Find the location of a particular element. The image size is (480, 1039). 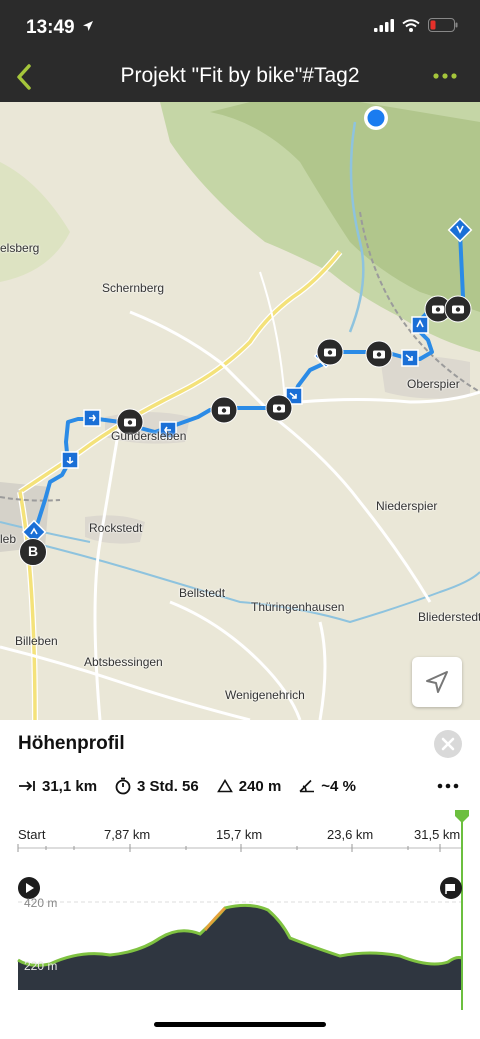

altitude-tick-420: 420 m is located at coordinates (41, 903).